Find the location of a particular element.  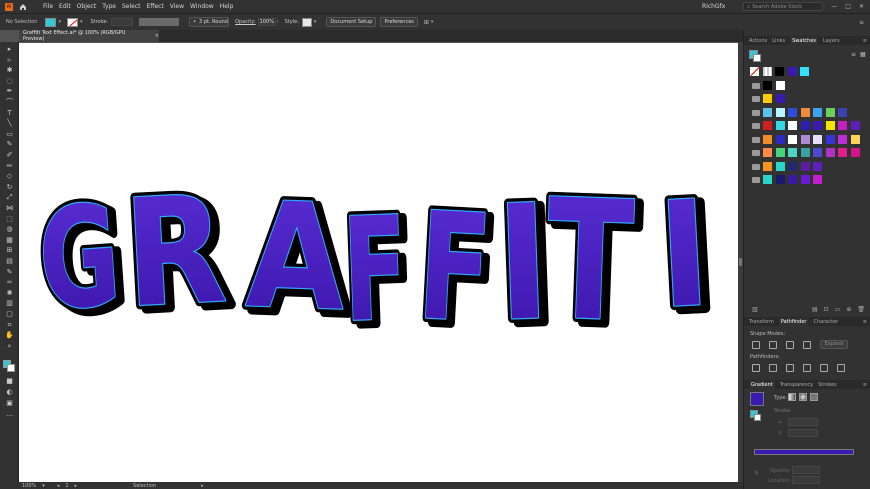

graffiti-letter: FFF is located at coordinates (458, 270).